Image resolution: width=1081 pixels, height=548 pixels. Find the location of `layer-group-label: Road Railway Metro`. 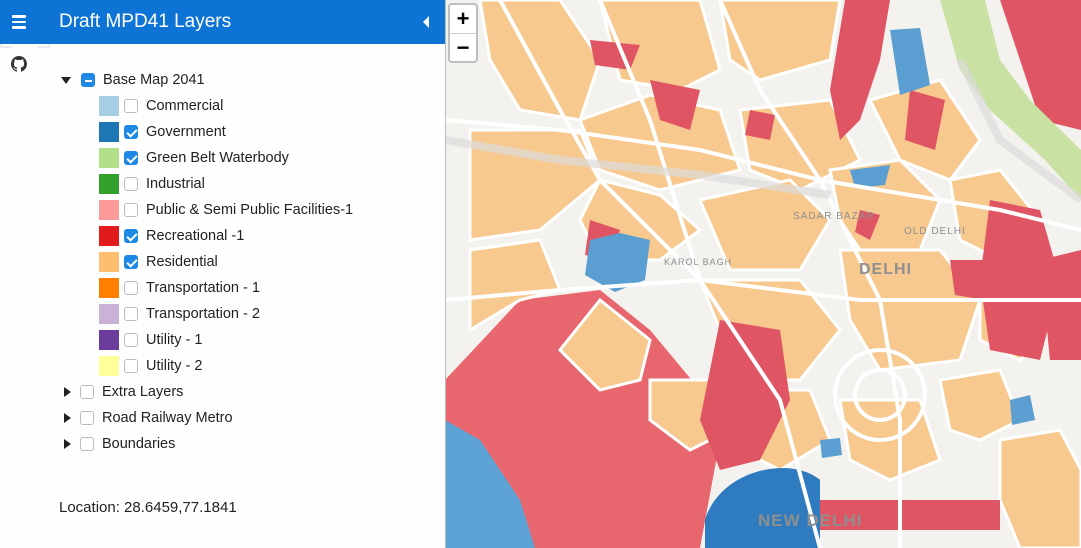

layer-group-label: Road Railway Metro is located at coordinates (167, 418).